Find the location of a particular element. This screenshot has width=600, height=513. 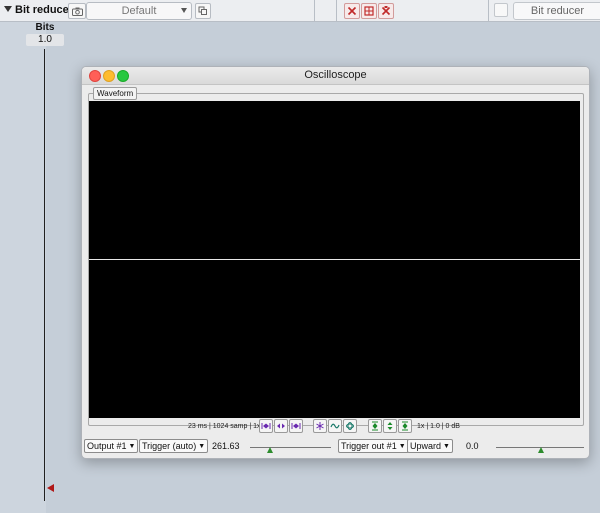

plugin-grid-button is located at coordinates (369, 11).